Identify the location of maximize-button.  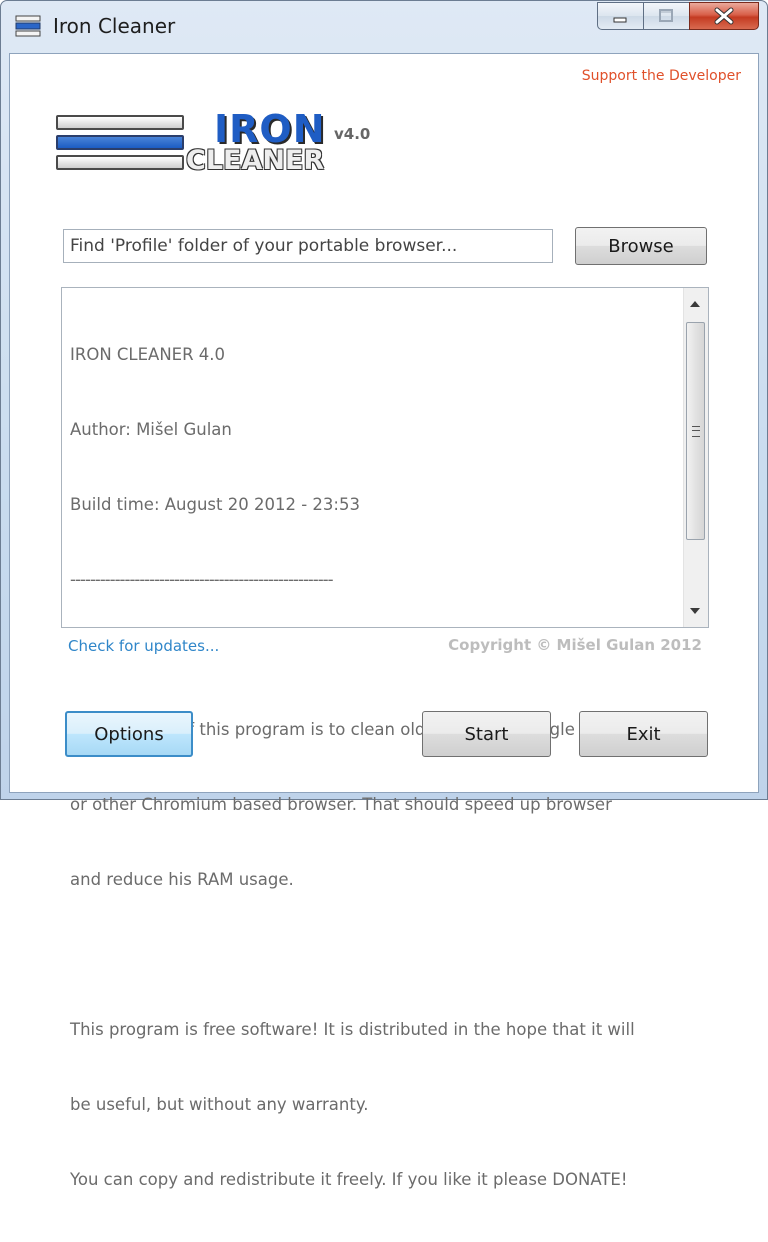
(666, 16).